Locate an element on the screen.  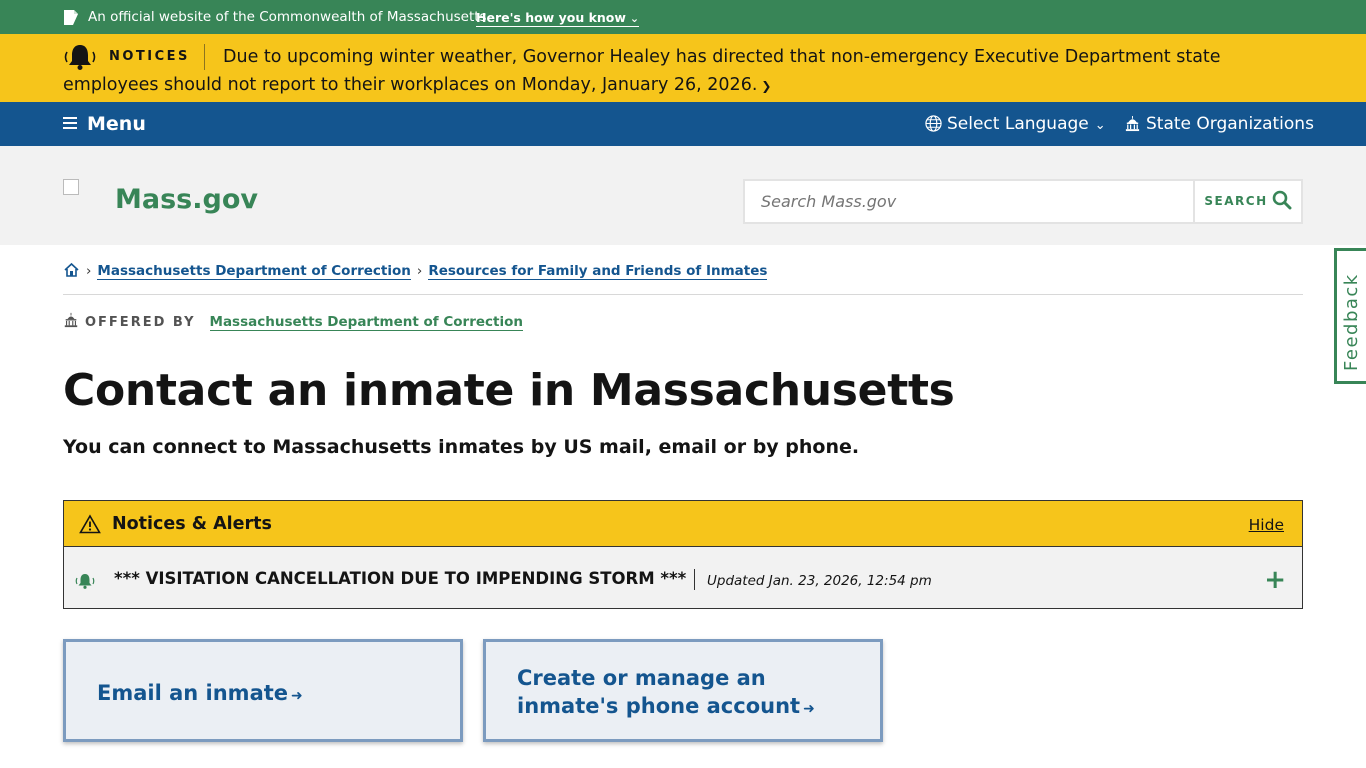
select-language-button: Select Language ⌄ is located at coordinates (1015, 124).